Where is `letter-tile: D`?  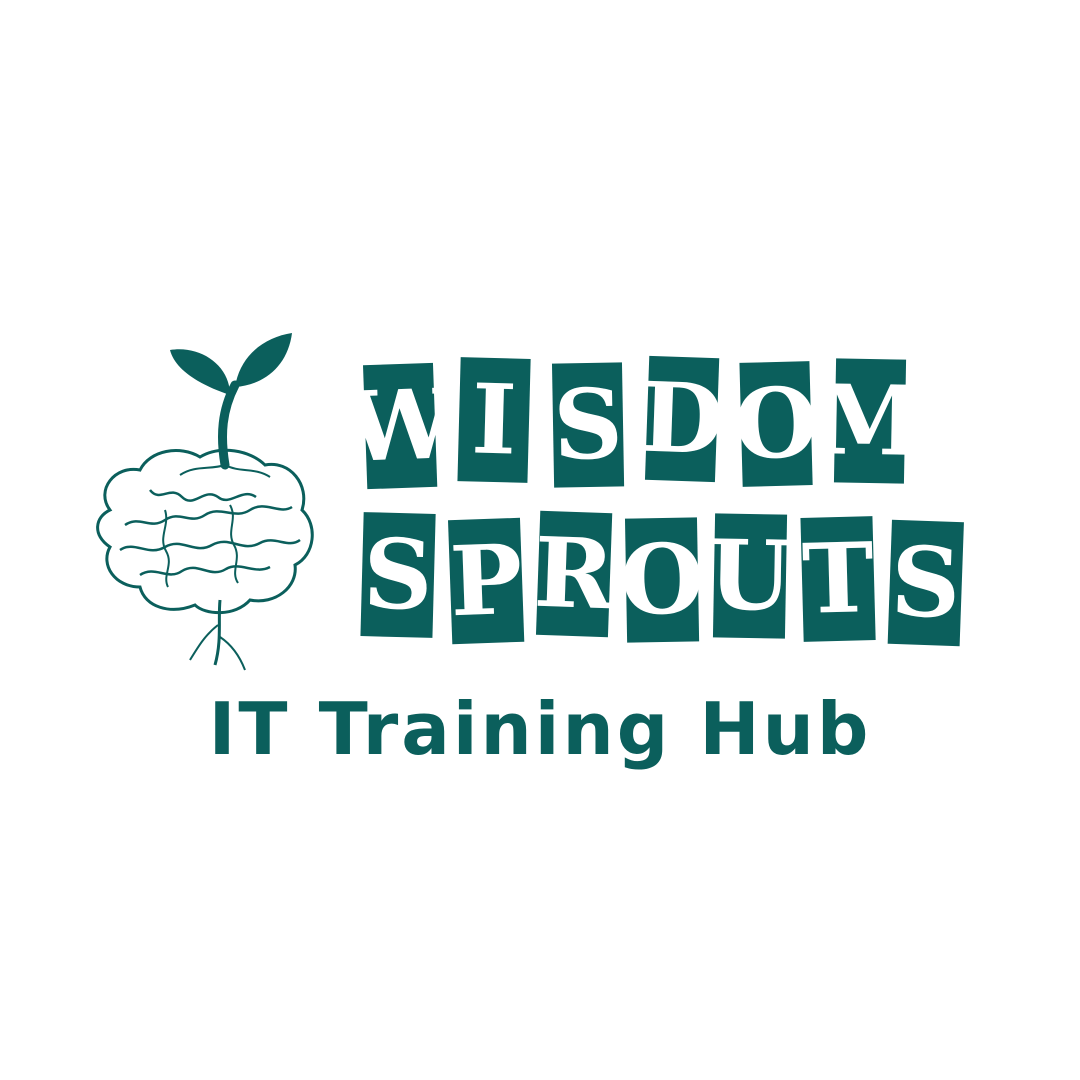
letter-tile: D is located at coordinates (682, 419).